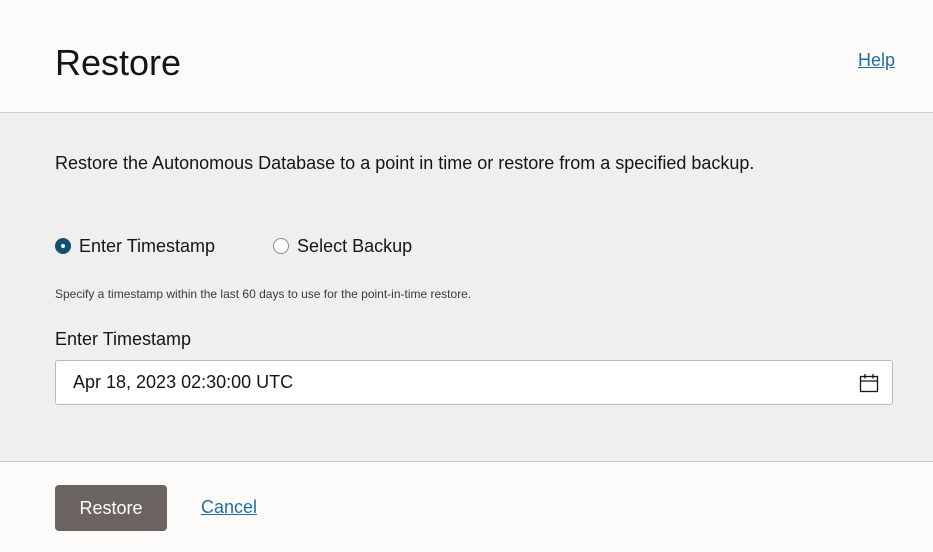  What do you see at coordinates (876, 60) in the screenshot?
I see `help-link: Help` at bounding box center [876, 60].